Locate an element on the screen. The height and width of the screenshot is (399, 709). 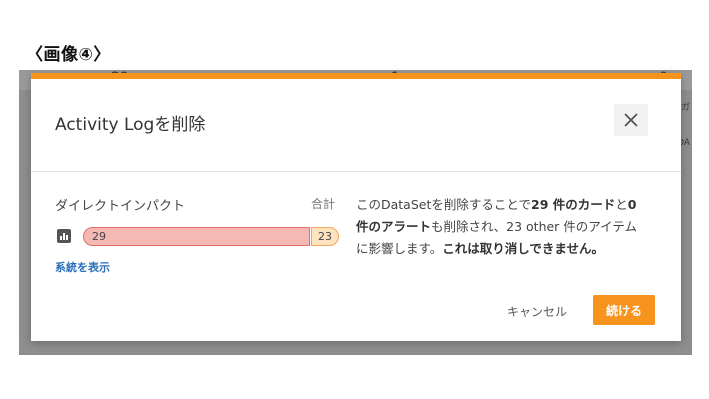
message-text: と is located at coordinates (621, 204).